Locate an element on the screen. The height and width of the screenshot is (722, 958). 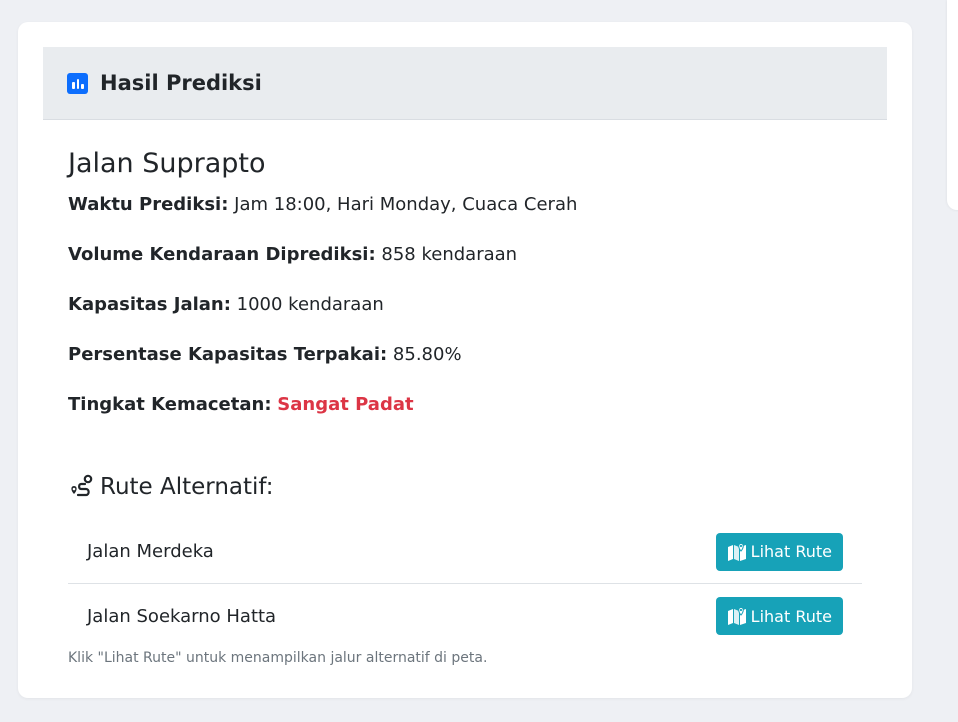
alternative-routes-heading: Rute Alternatif: is located at coordinates (170, 487).